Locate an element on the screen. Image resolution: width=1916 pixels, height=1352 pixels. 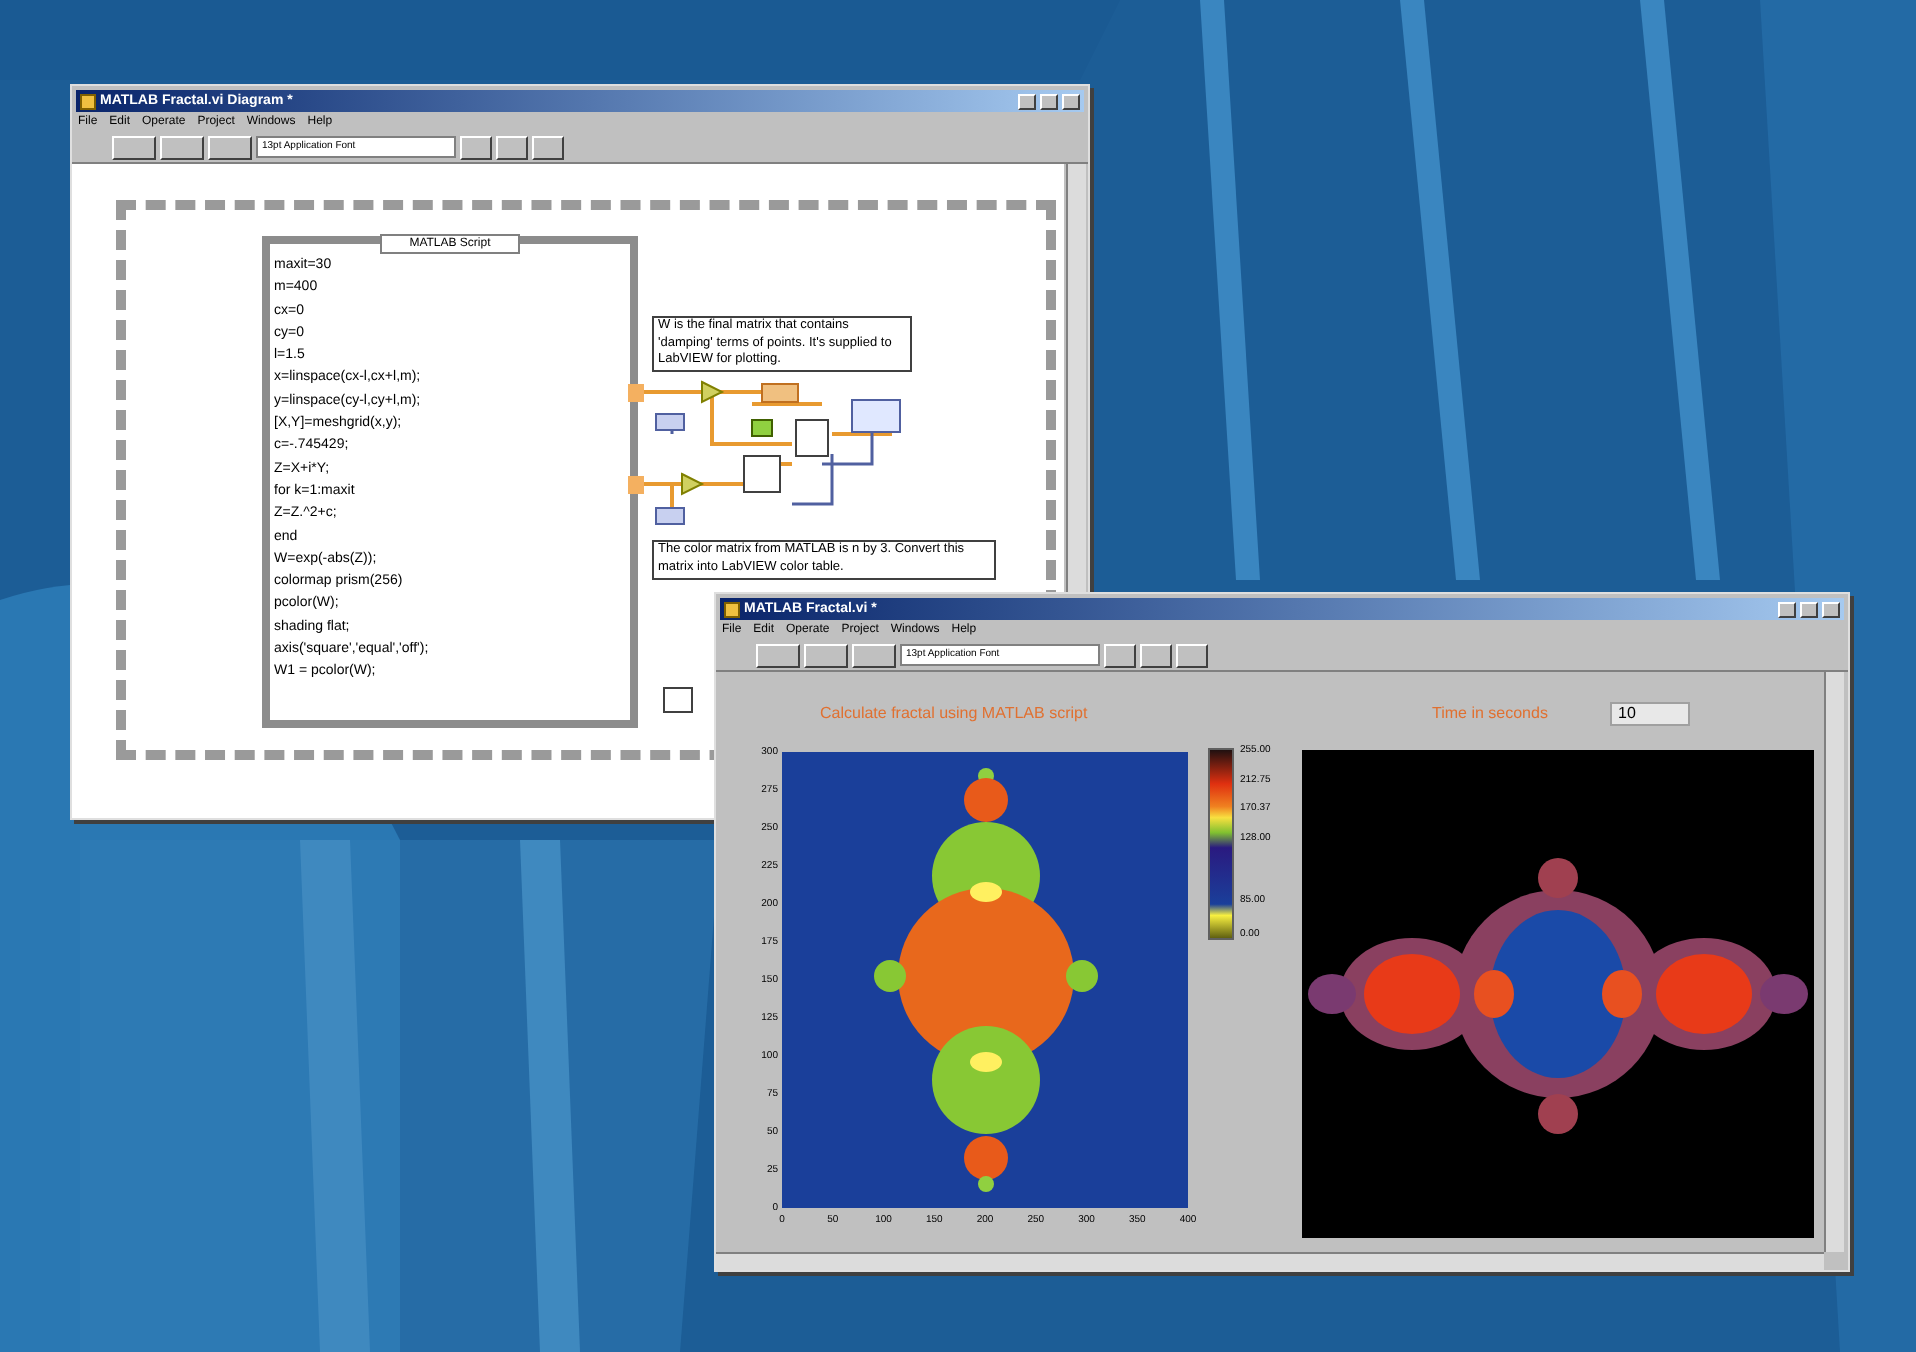
field-label: Time in seconds is located at coordinates (1490, 714).